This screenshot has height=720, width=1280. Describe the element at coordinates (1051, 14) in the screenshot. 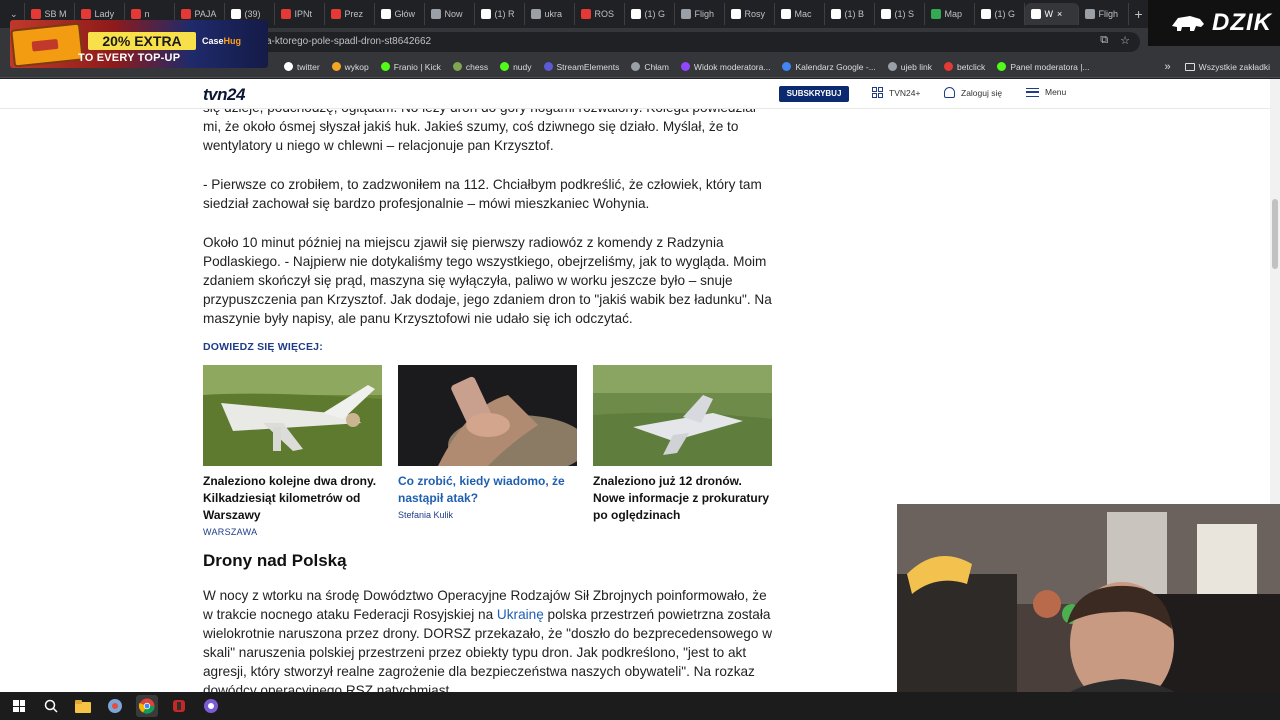

I see `browser-tab: W ×` at that location.